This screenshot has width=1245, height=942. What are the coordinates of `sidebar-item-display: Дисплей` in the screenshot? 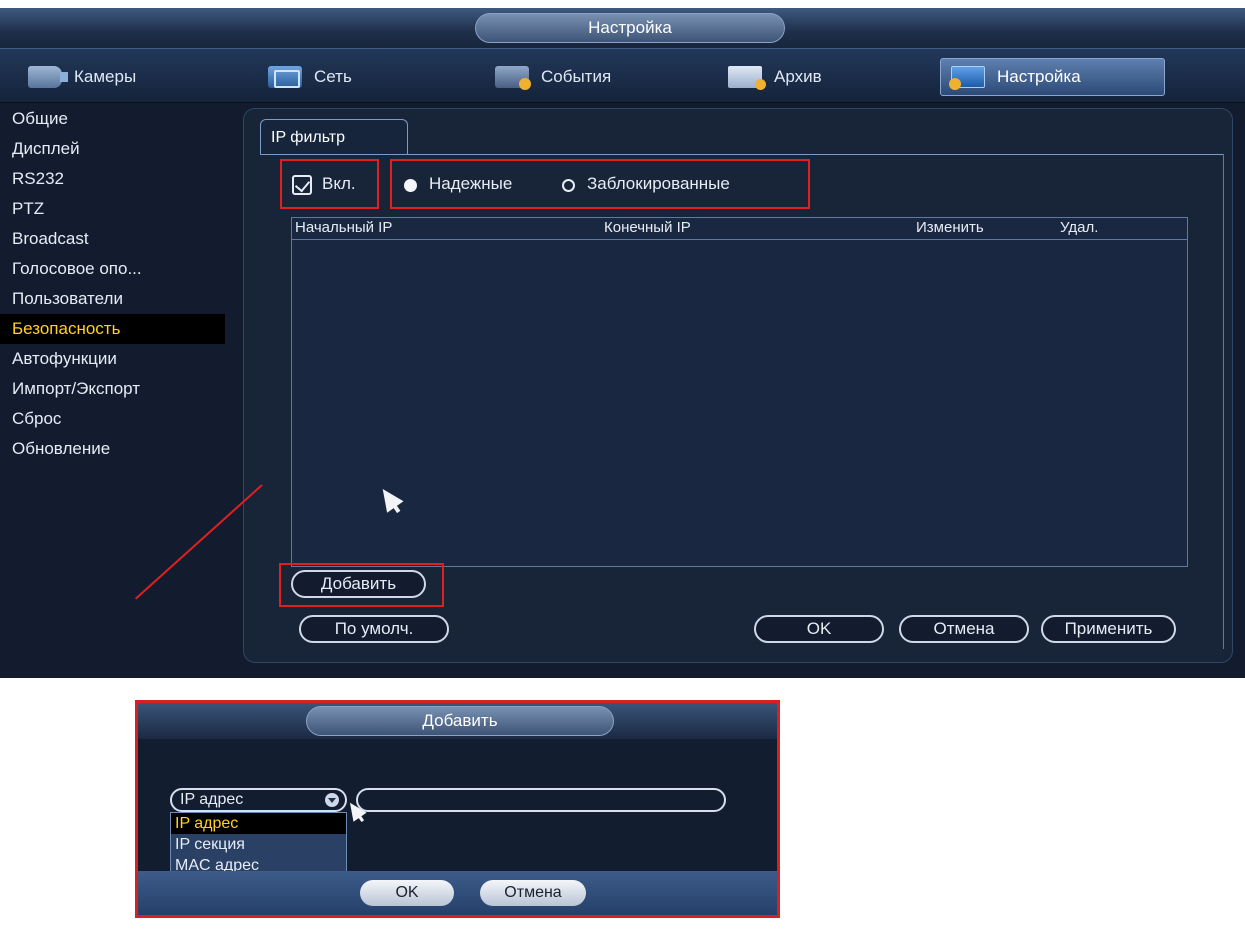 It's located at (112, 149).